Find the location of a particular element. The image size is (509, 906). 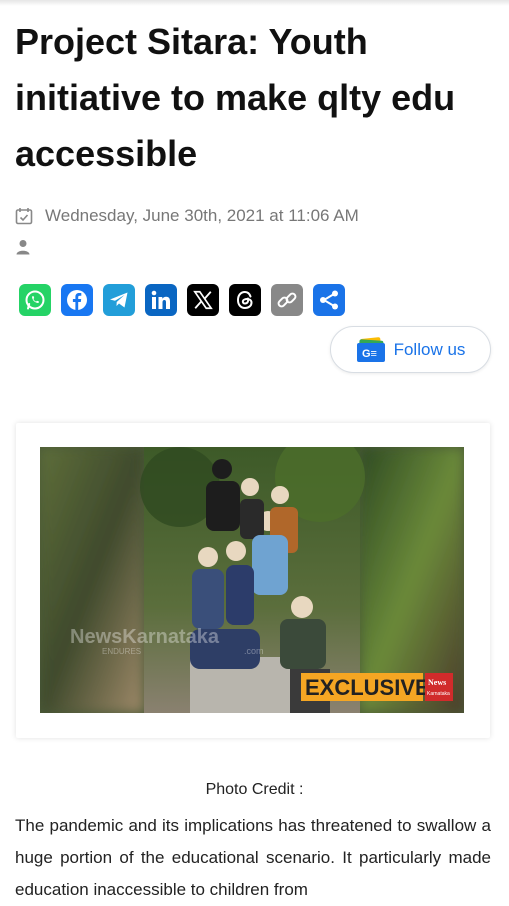

whatsapp-icon is located at coordinates (35, 300).